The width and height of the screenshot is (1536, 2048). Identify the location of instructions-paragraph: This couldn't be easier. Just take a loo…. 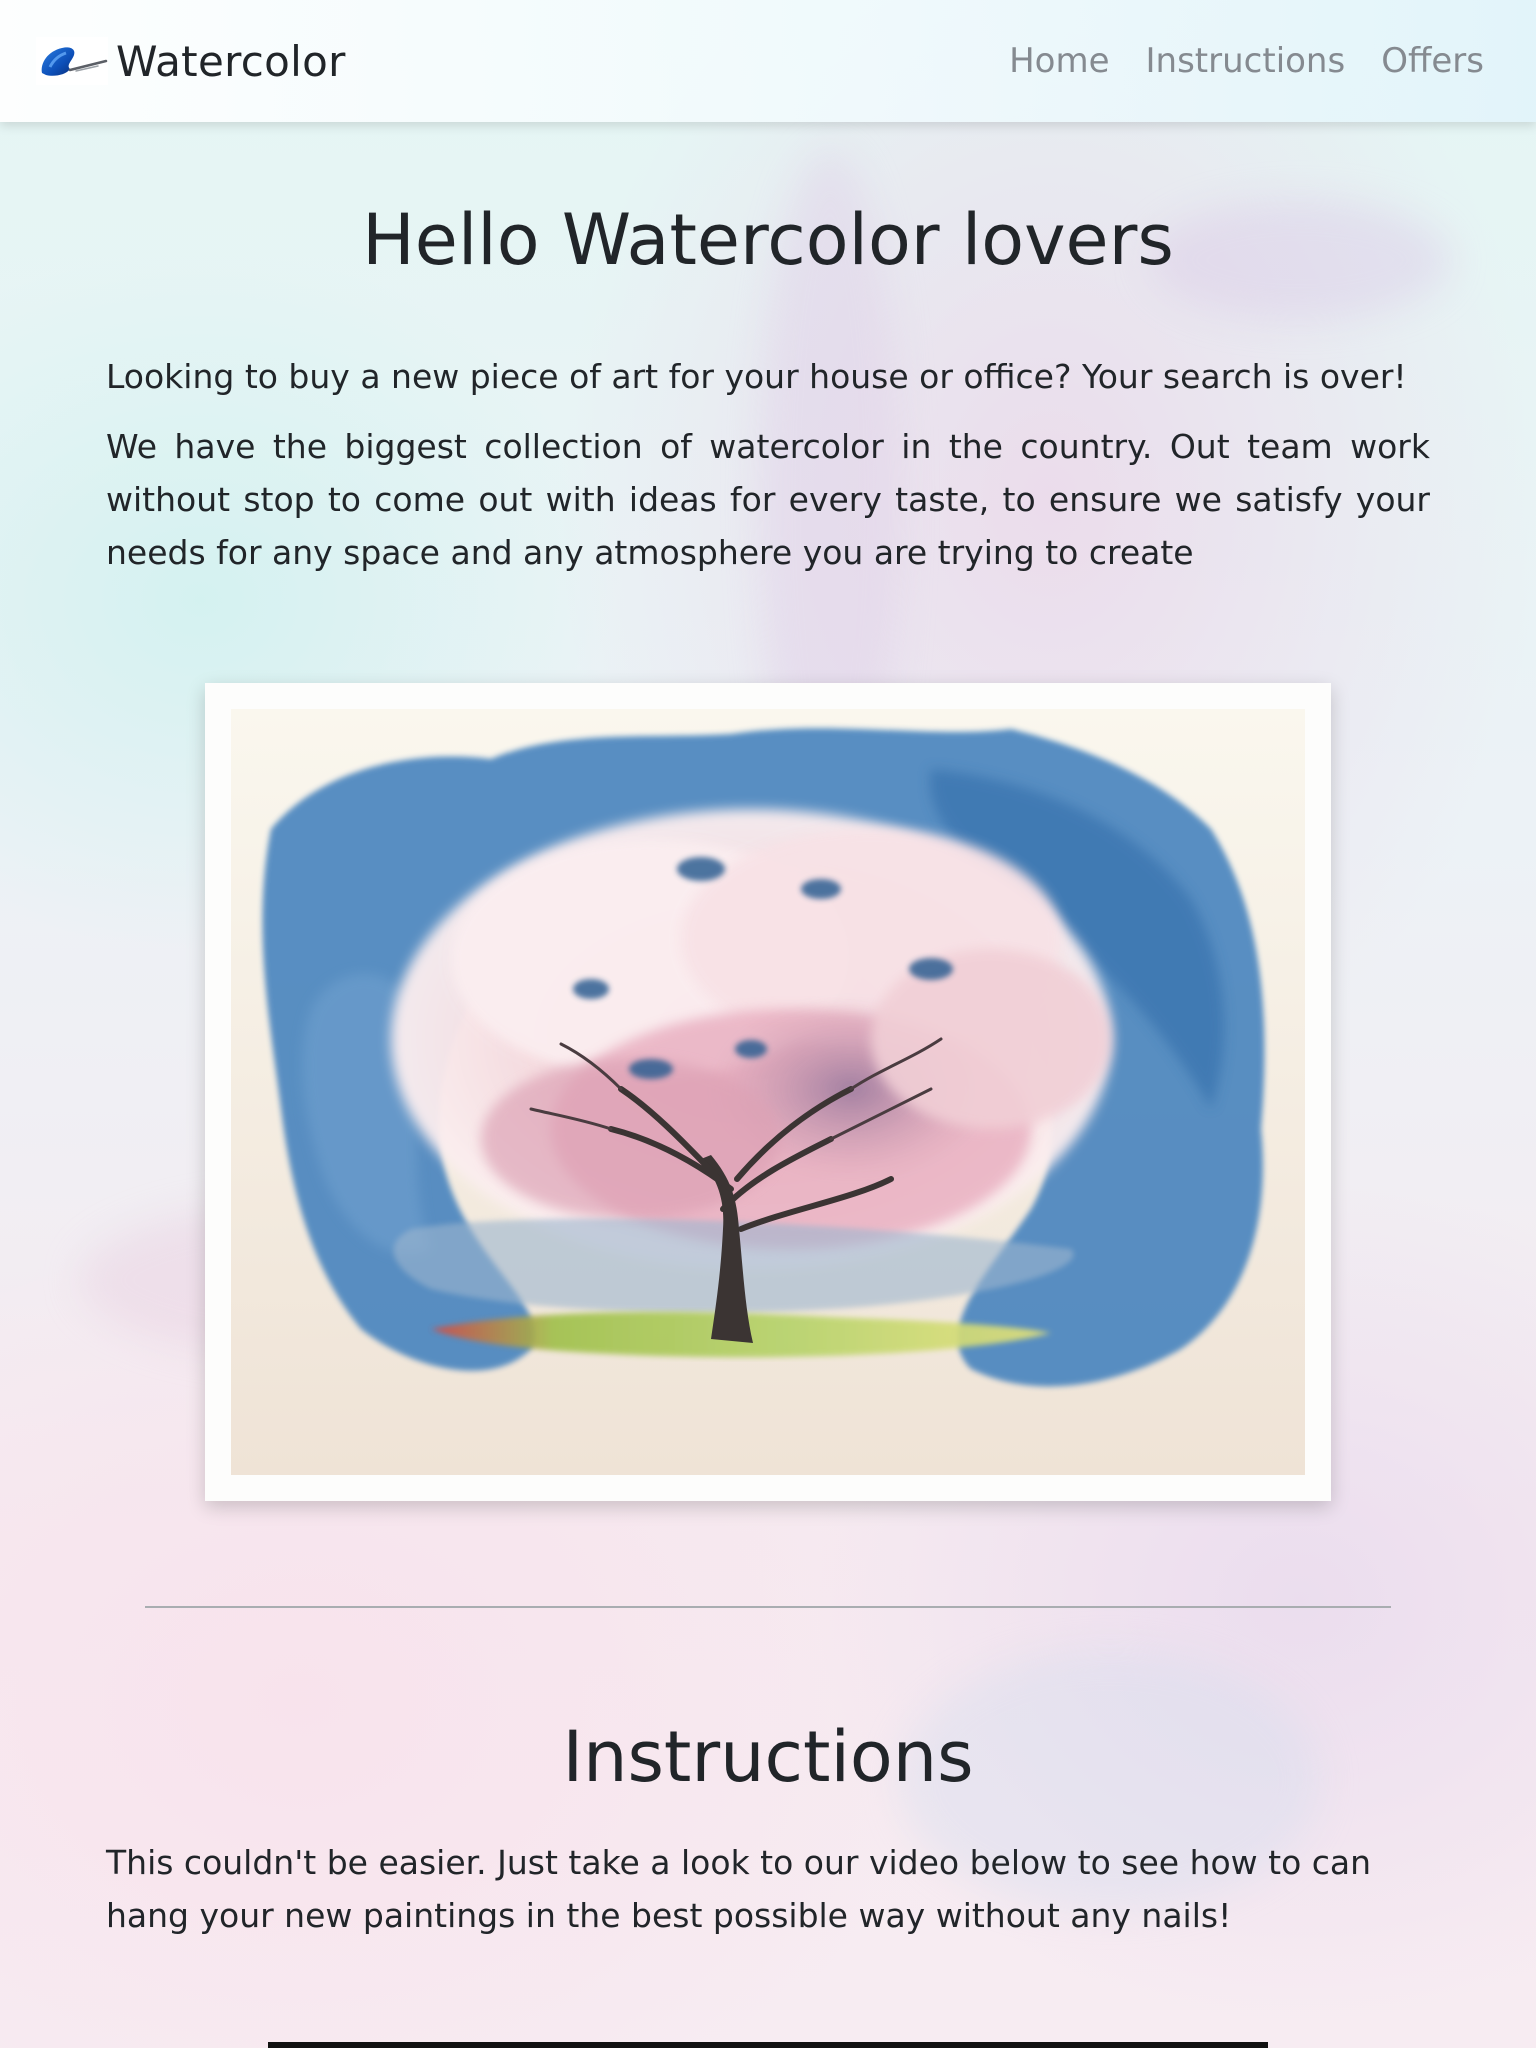
(739, 1889).